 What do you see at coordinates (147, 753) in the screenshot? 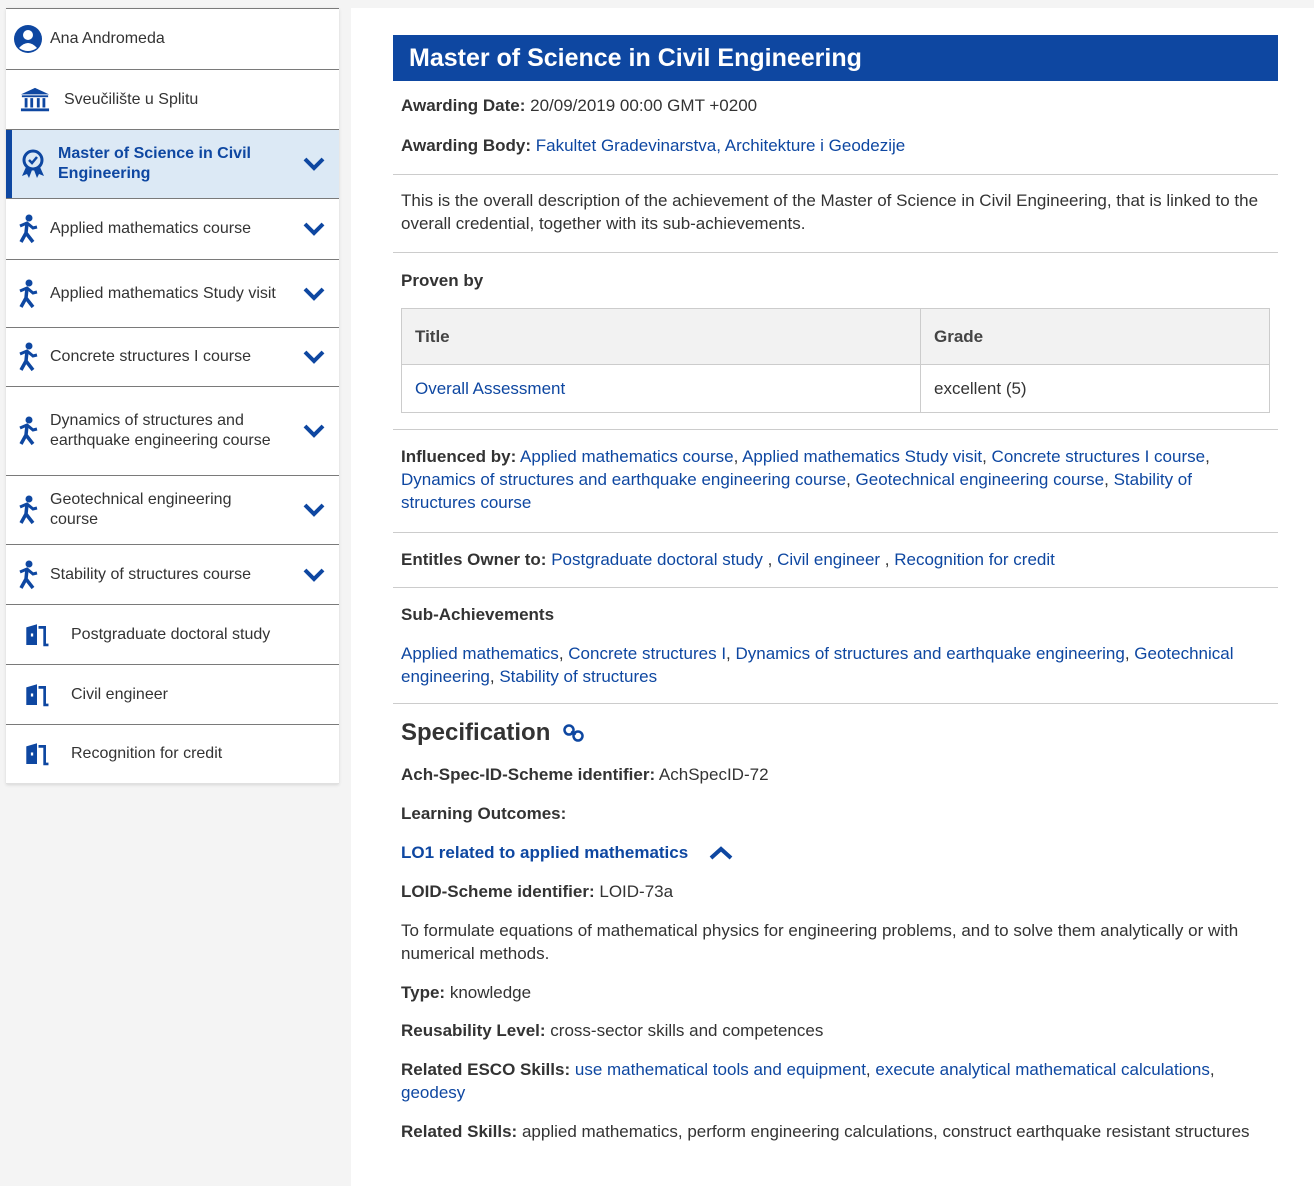
I see `sidebar-item-label: Recognition for credit` at bounding box center [147, 753].